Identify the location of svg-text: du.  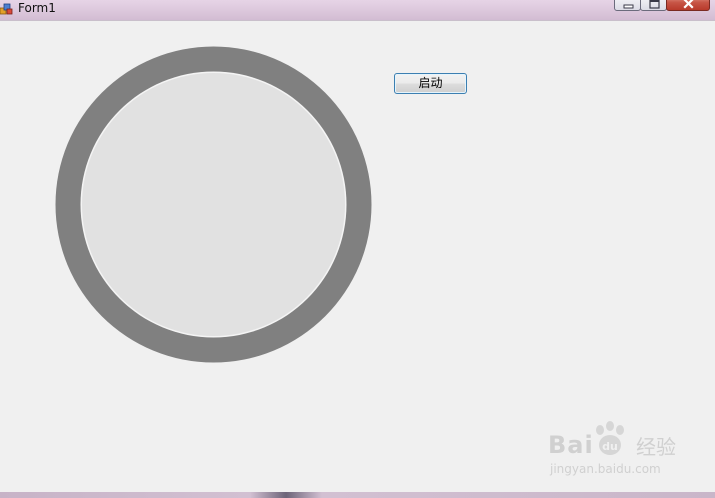
(610, 446).